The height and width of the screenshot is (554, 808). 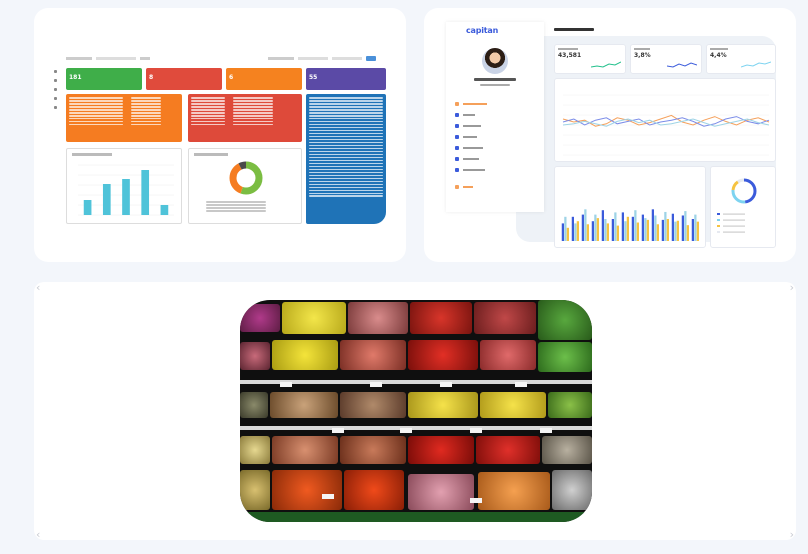 I want to click on kpi-value: 6, so click(x=231, y=77).